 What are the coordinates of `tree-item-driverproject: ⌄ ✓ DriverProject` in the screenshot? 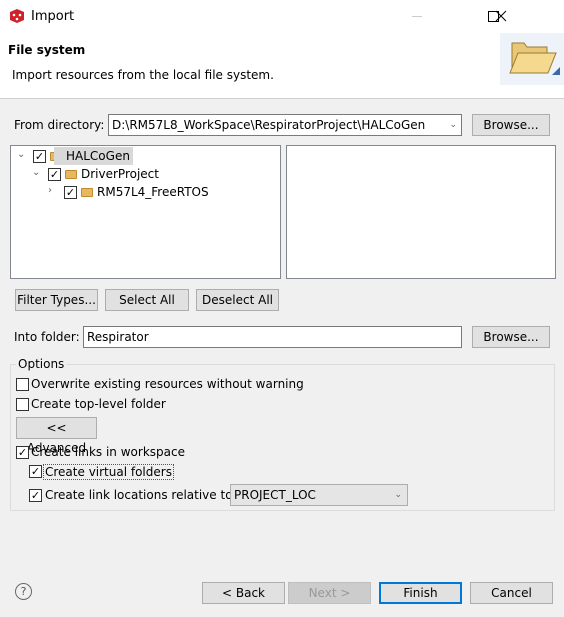 It's located at (146, 174).